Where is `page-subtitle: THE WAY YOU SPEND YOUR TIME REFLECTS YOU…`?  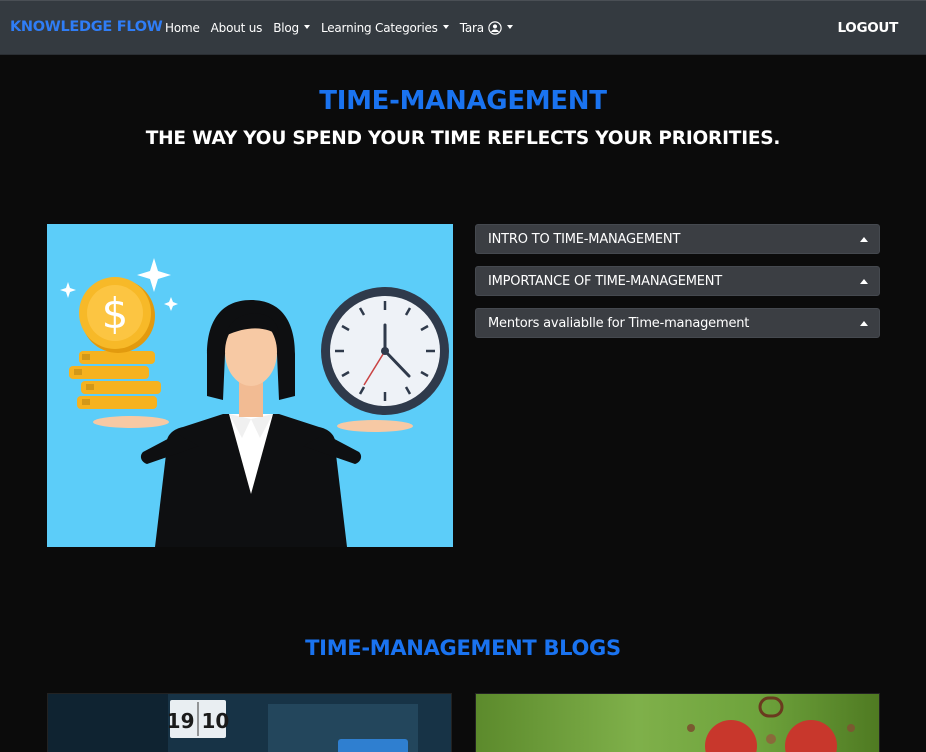
page-subtitle: THE WAY YOU SPEND YOUR TIME REFLECTS YOU… is located at coordinates (463, 138).